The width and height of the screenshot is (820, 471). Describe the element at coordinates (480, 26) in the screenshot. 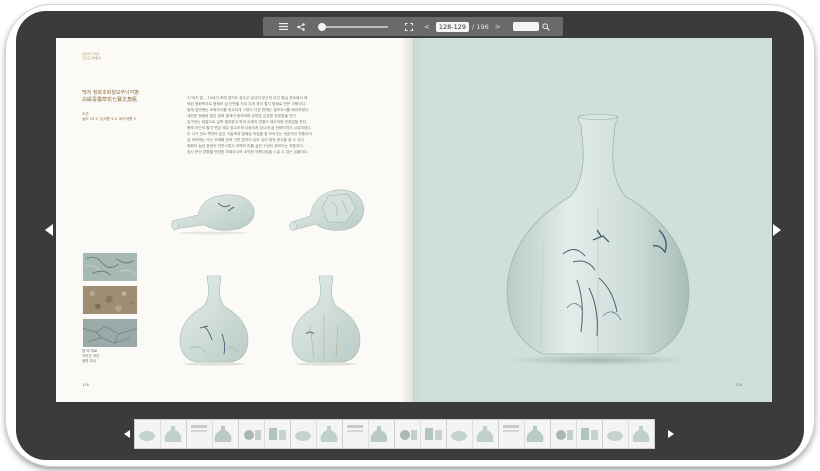

I see `page-total-label: / 196` at that location.